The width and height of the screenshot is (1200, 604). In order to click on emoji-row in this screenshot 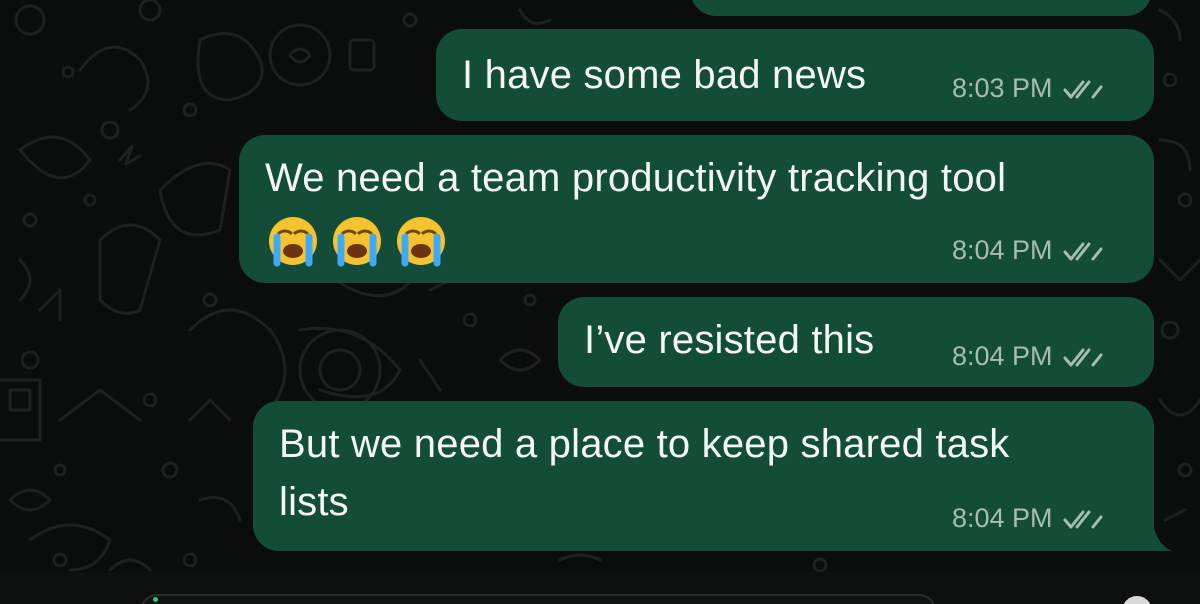, I will do `click(363, 241)`.